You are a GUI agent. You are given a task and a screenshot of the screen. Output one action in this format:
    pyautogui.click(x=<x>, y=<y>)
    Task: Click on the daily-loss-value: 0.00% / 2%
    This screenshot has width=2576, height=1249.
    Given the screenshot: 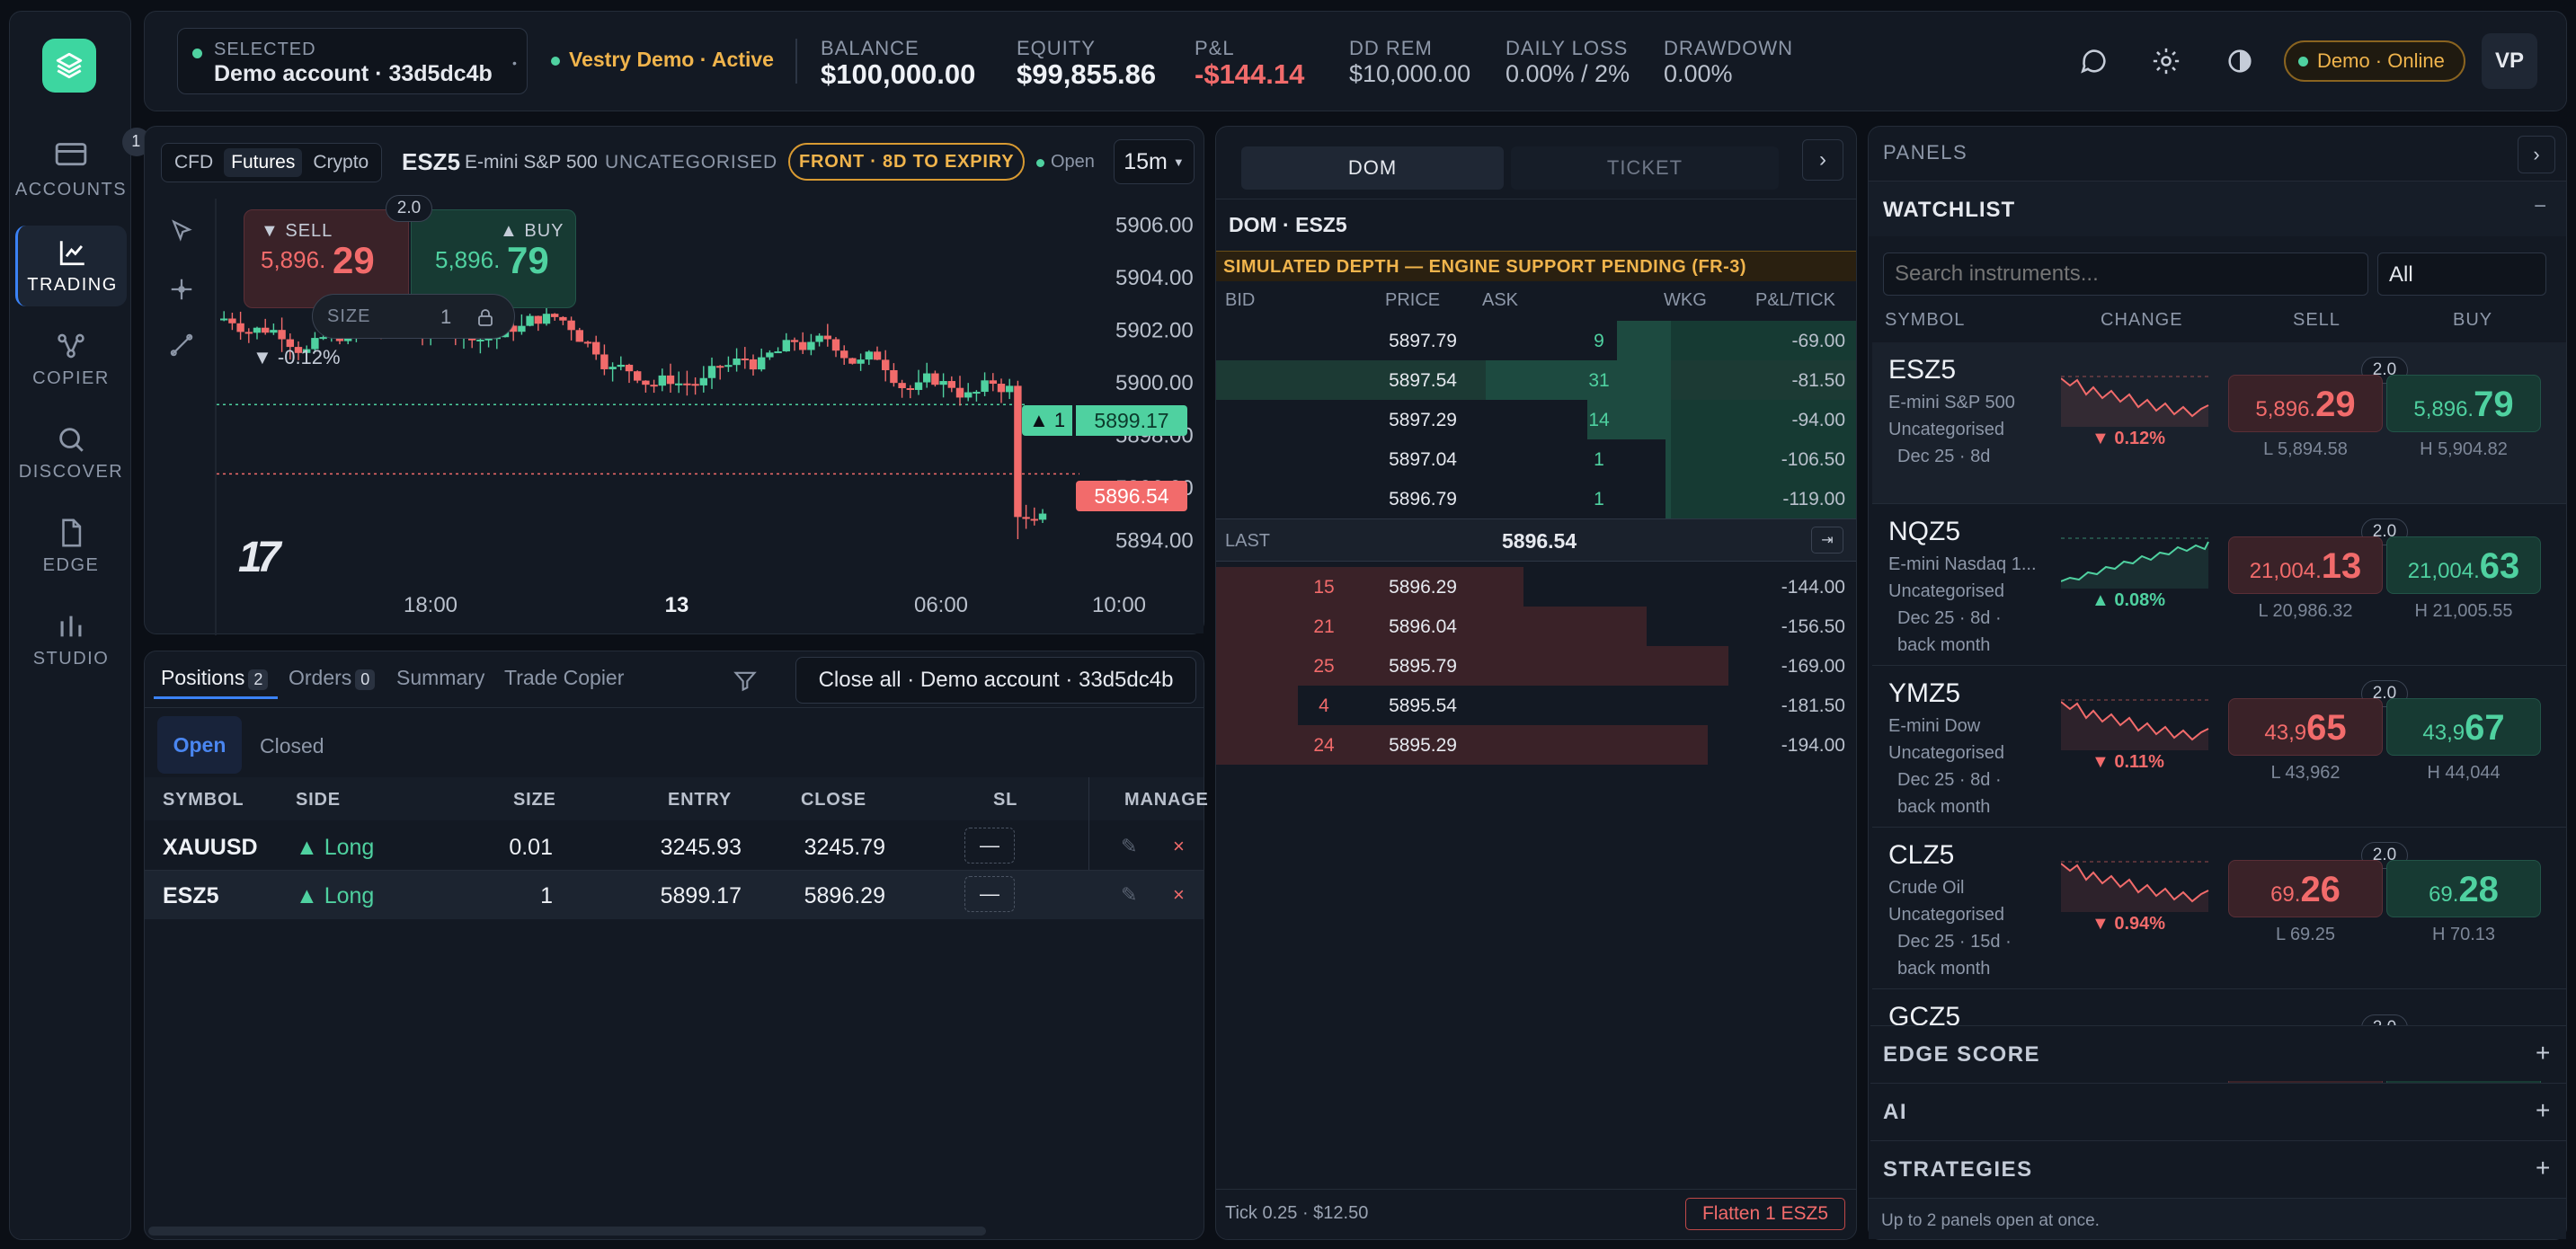 What is the action you would take?
    pyautogui.click(x=1568, y=73)
    